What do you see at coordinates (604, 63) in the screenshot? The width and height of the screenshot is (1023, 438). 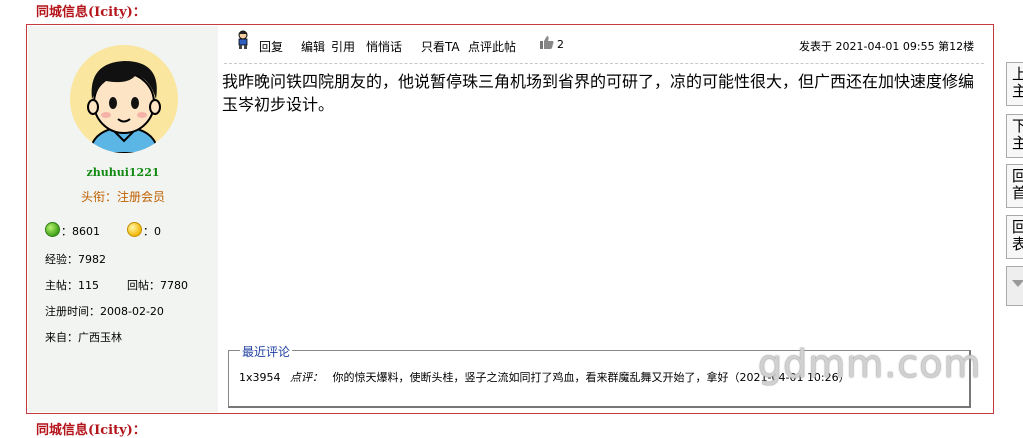 I see `toolbar-divider` at bounding box center [604, 63].